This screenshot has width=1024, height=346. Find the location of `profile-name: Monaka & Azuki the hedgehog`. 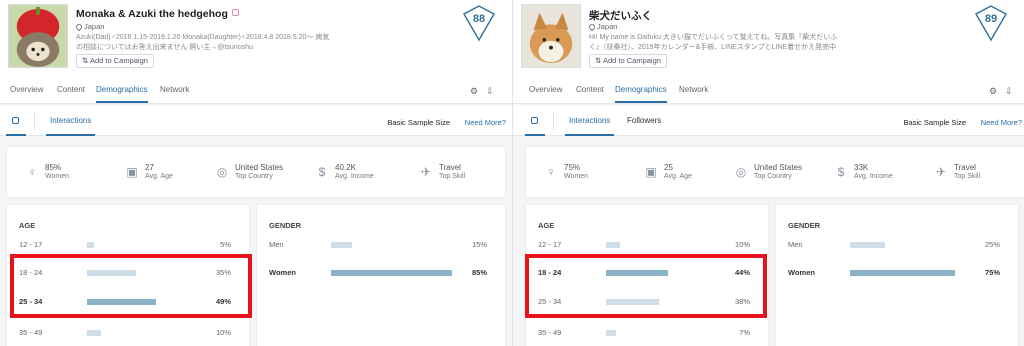

profile-name: Monaka & Azuki the hedgehog is located at coordinates (157, 14).